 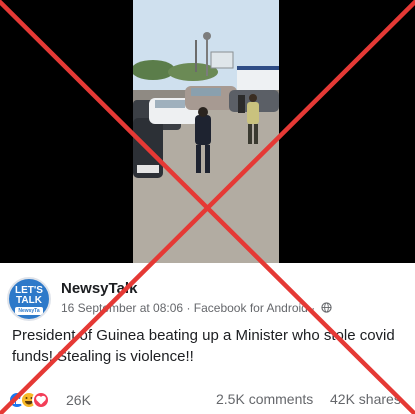 I want to click on globe-icon, so click(x=326, y=307).